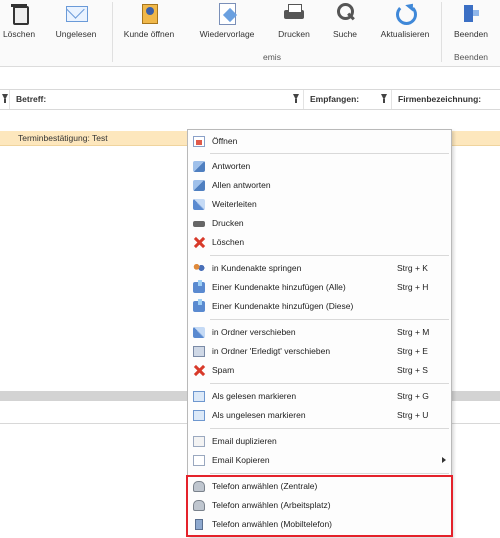 The image size is (500, 538). What do you see at coordinates (271, 351) in the screenshot?
I see `menu-item-label: in Ordner 'Erledigt' verschieben` at bounding box center [271, 351].